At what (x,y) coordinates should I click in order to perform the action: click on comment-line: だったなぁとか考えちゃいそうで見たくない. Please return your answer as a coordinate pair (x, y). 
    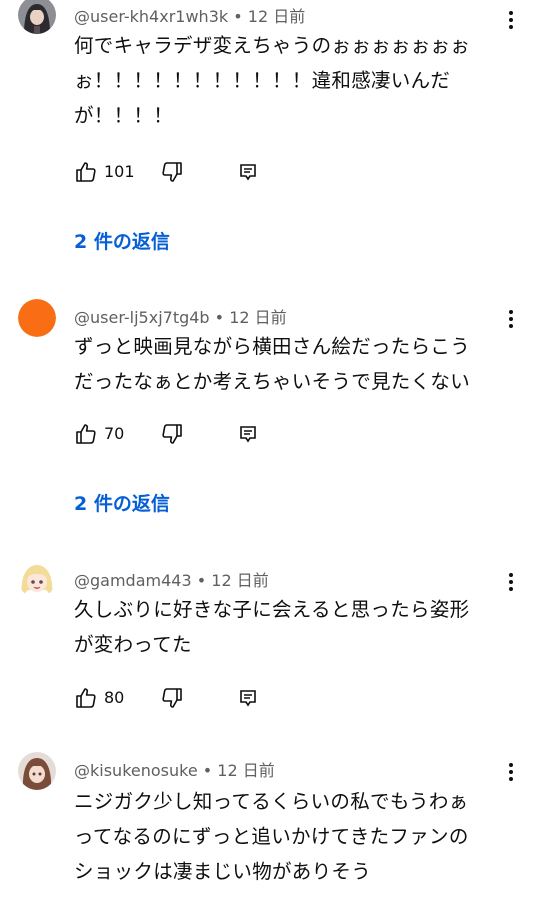
    Looking at the image, I should click on (272, 381).